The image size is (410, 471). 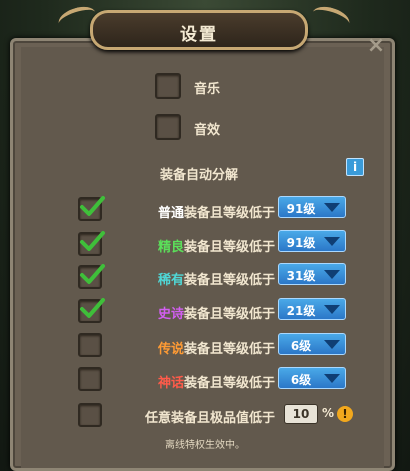 I want to click on row-checkbox-myth, so click(x=90, y=379).